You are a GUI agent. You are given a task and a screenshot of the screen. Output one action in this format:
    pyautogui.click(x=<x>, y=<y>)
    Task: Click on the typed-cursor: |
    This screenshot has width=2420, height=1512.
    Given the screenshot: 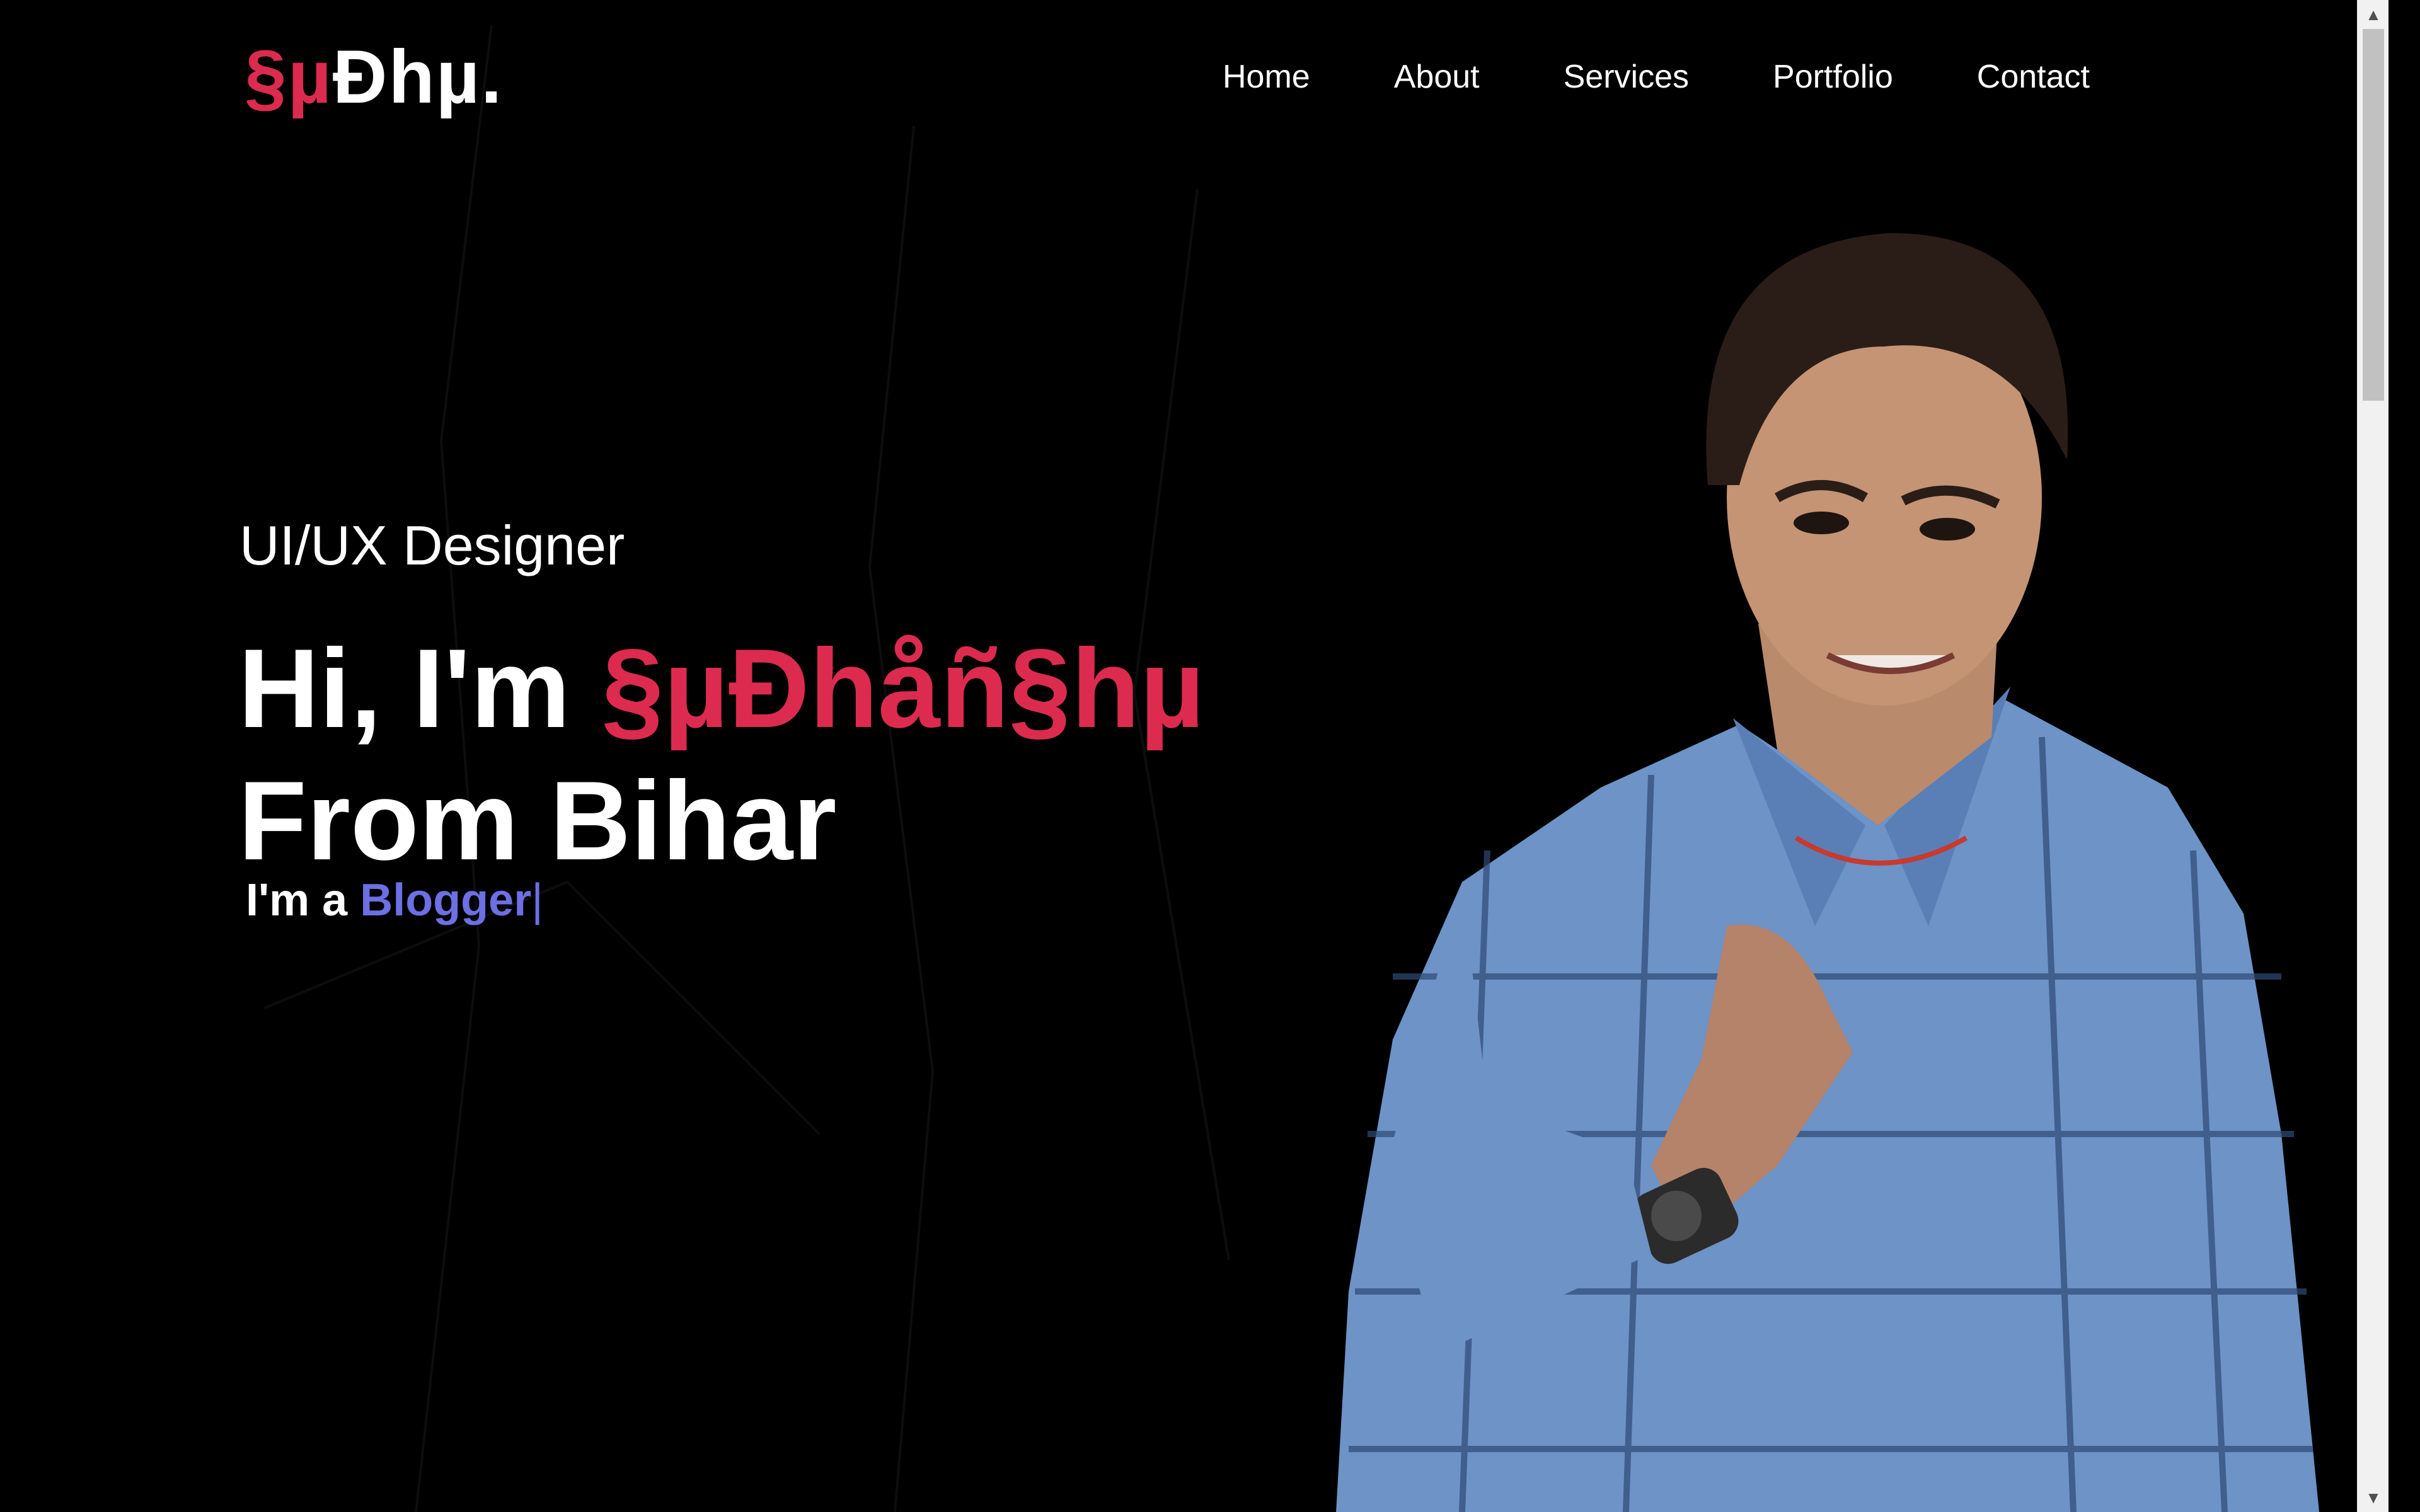 What is the action you would take?
    pyautogui.click(x=537, y=900)
    